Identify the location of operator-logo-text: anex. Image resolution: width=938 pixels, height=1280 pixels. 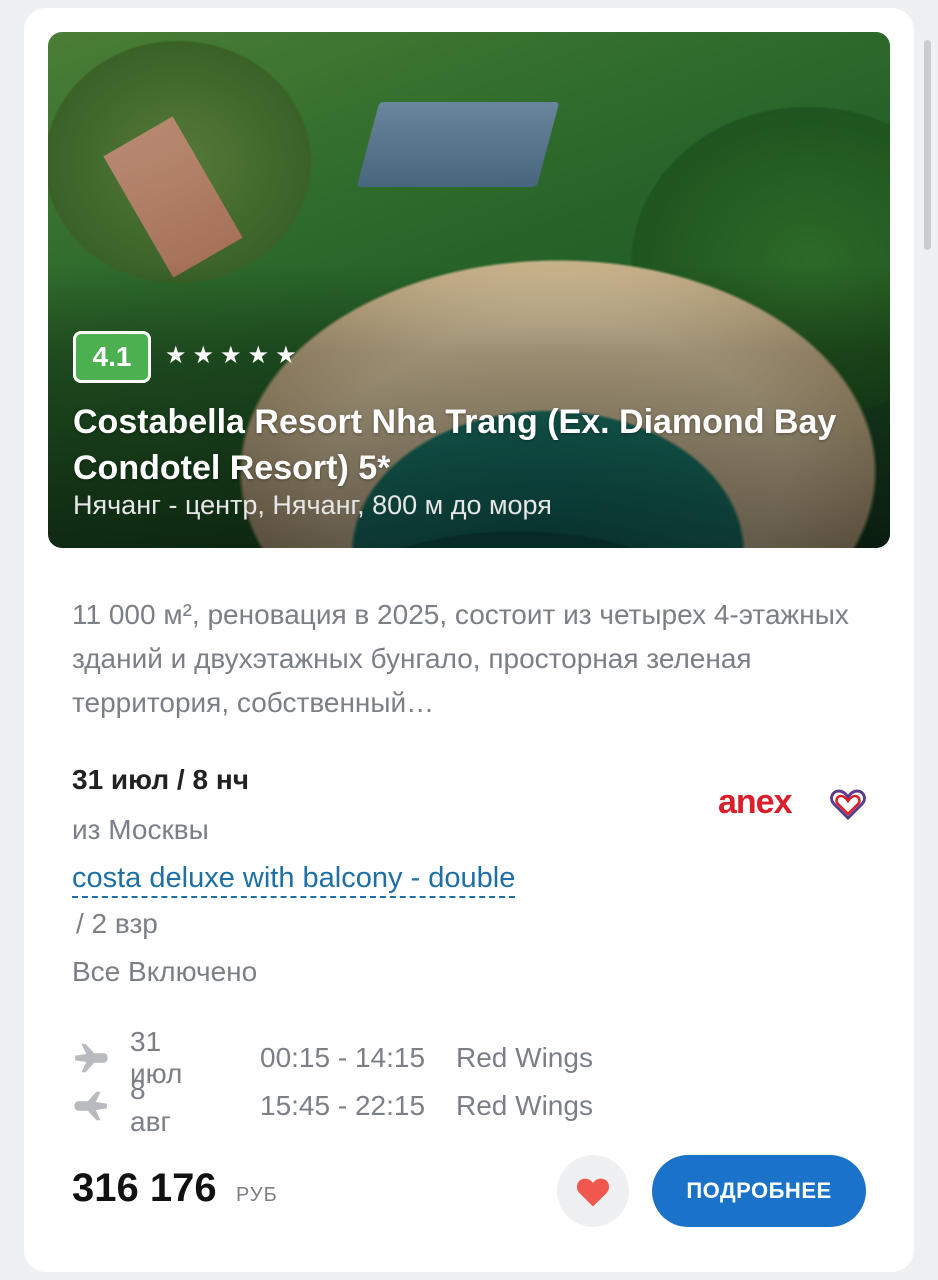
(755, 802).